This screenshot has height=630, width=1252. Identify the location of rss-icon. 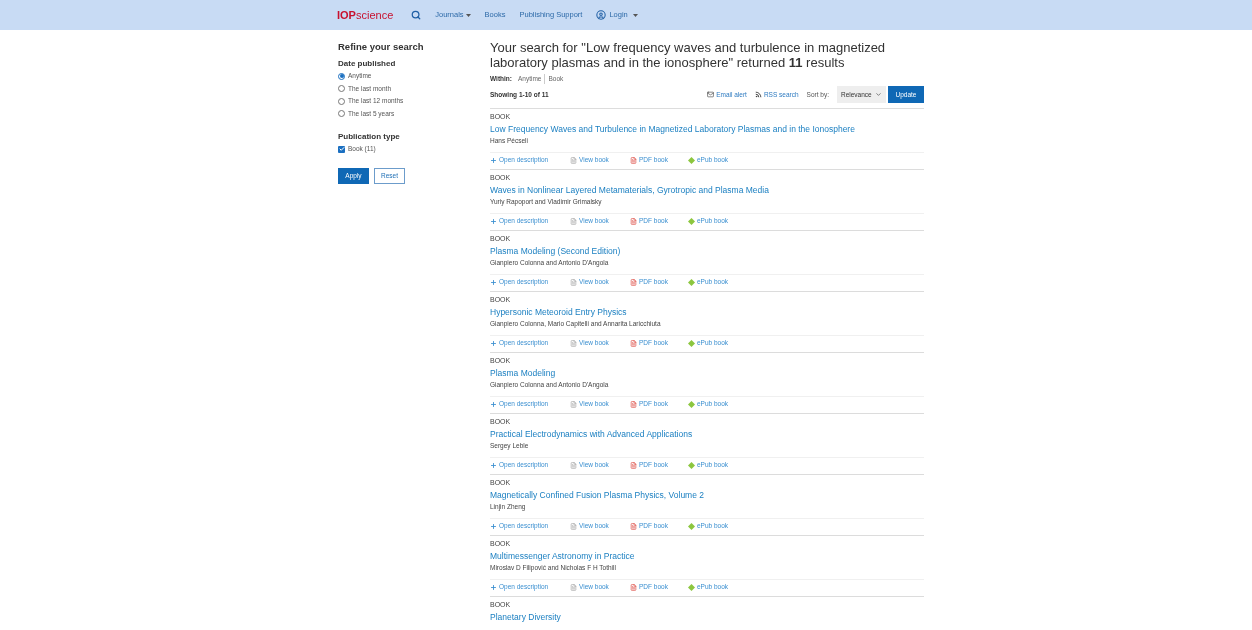
(758, 94).